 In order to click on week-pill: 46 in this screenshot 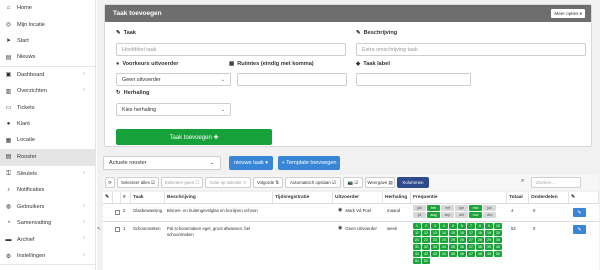, I will do `click(462, 254)`.